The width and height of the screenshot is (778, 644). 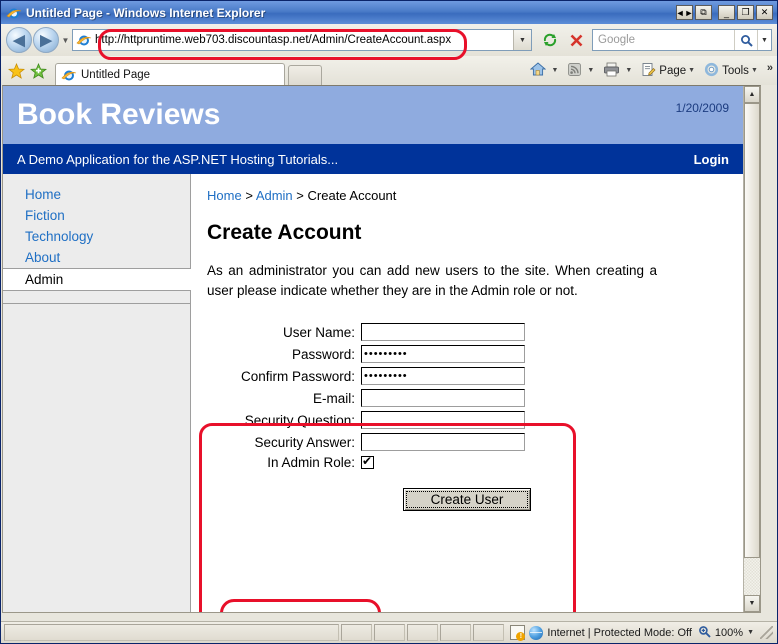 What do you see at coordinates (38, 71) in the screenshot?
I see `add-to-favorites-icon` at bounding box center [38, 71].